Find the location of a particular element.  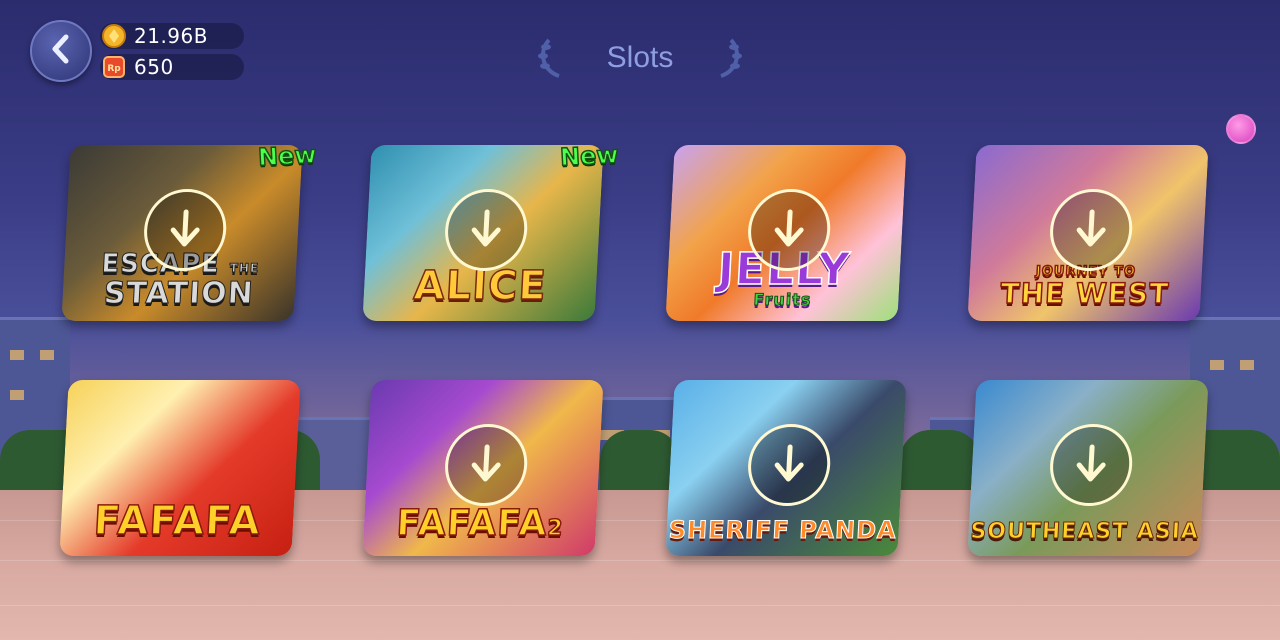

game-logo: SOUTHEAST ASIA is located at coordinates (1084, 532).